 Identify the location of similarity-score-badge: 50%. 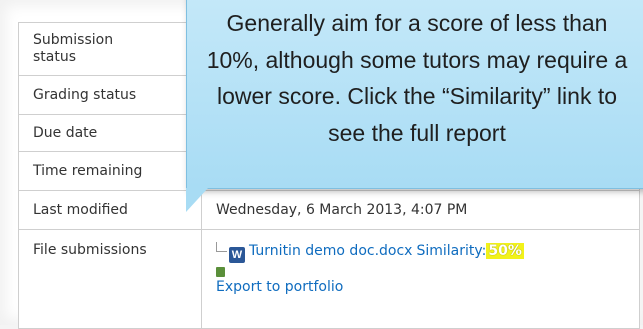
(505, 251).